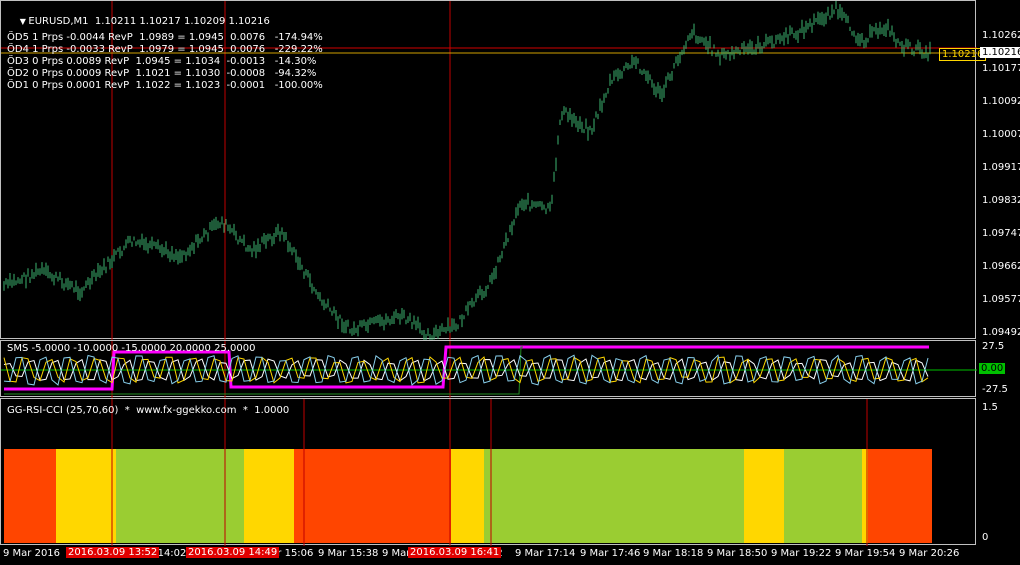  I want to click on time-label: 9 Mar 19:54, so click(865, 553).